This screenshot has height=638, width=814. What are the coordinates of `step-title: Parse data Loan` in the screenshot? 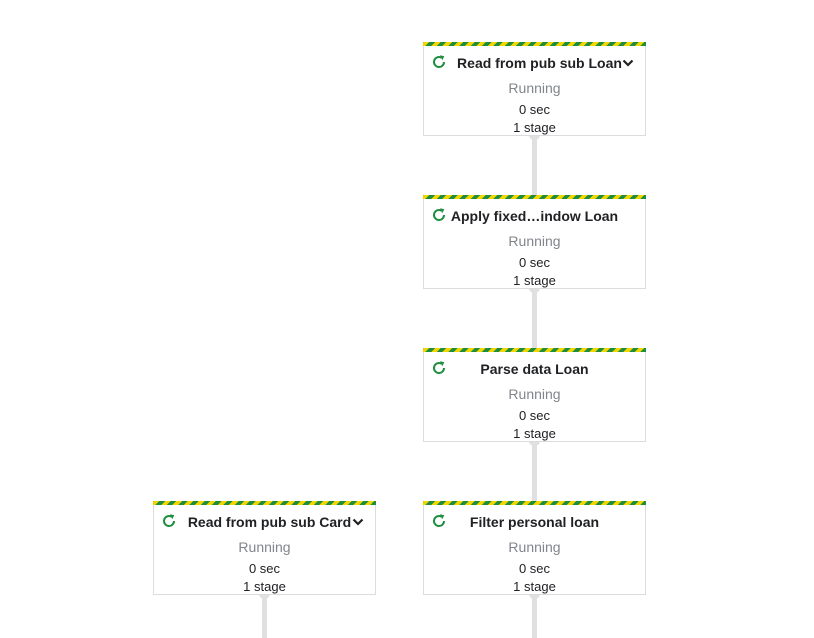 It's located at (534, 369).